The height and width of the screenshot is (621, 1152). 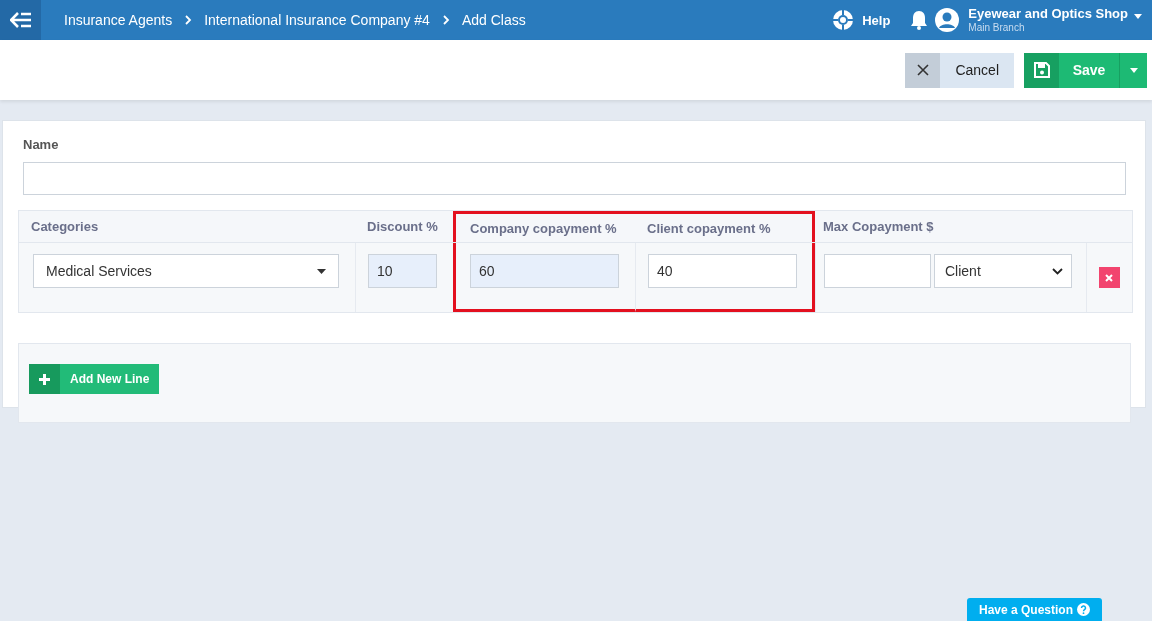 What do you see at coordinates (186, 271) in the screenshot?
I see `category-select: Medical Services` at bounding box center [186, 271].